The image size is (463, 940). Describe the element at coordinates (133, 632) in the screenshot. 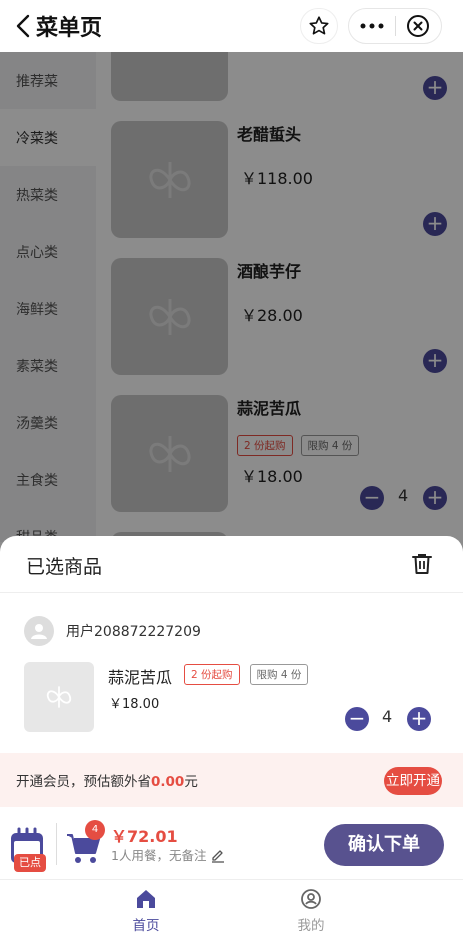

I see `user-name: 用户208872227209` at that location.